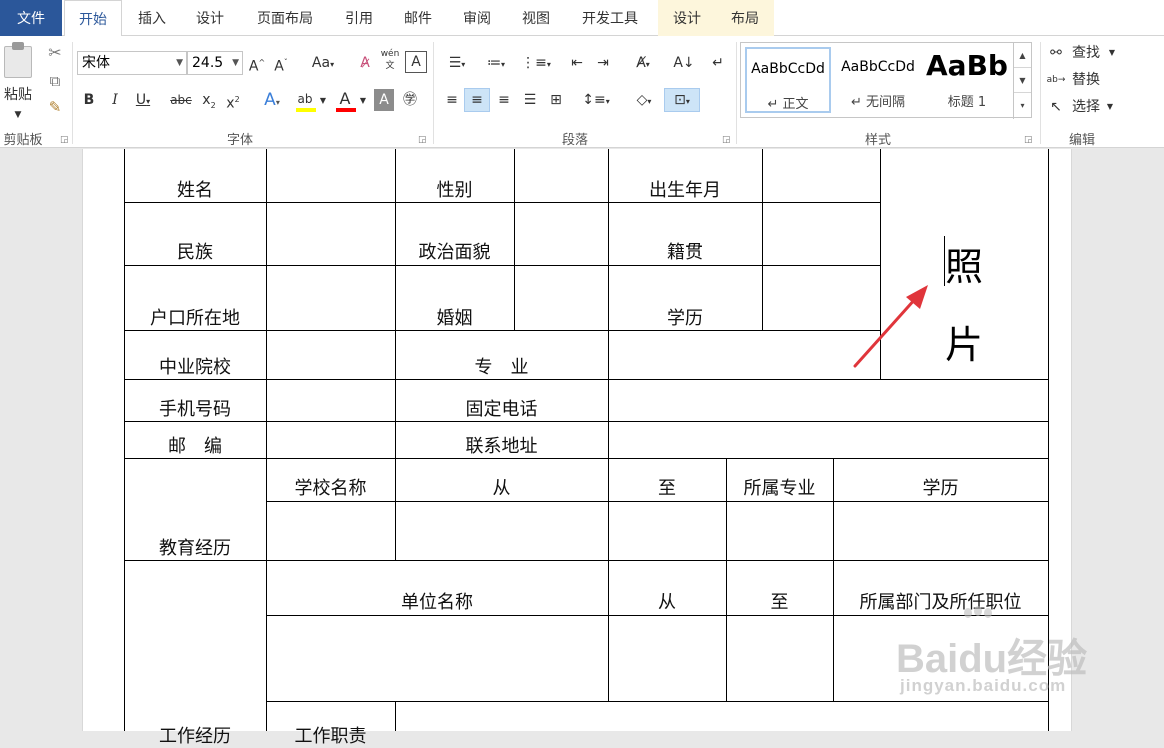  I want to click on label-address: 联系地址, so click(501, 446).